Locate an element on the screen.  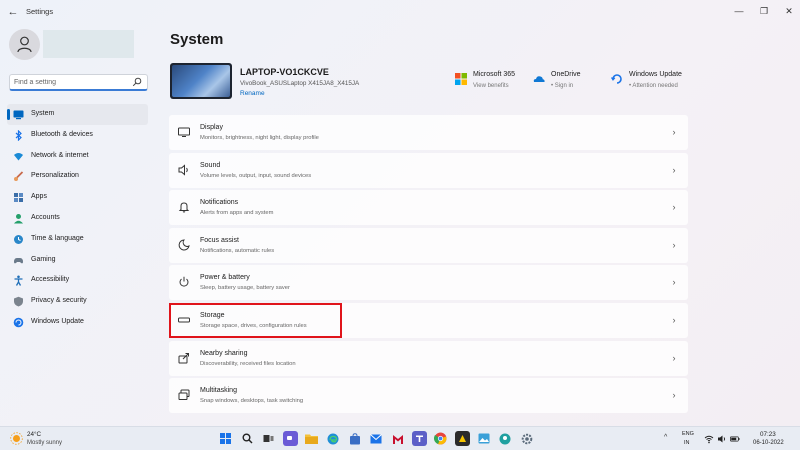
mcafee-icon is located at coordinates (397, 438).